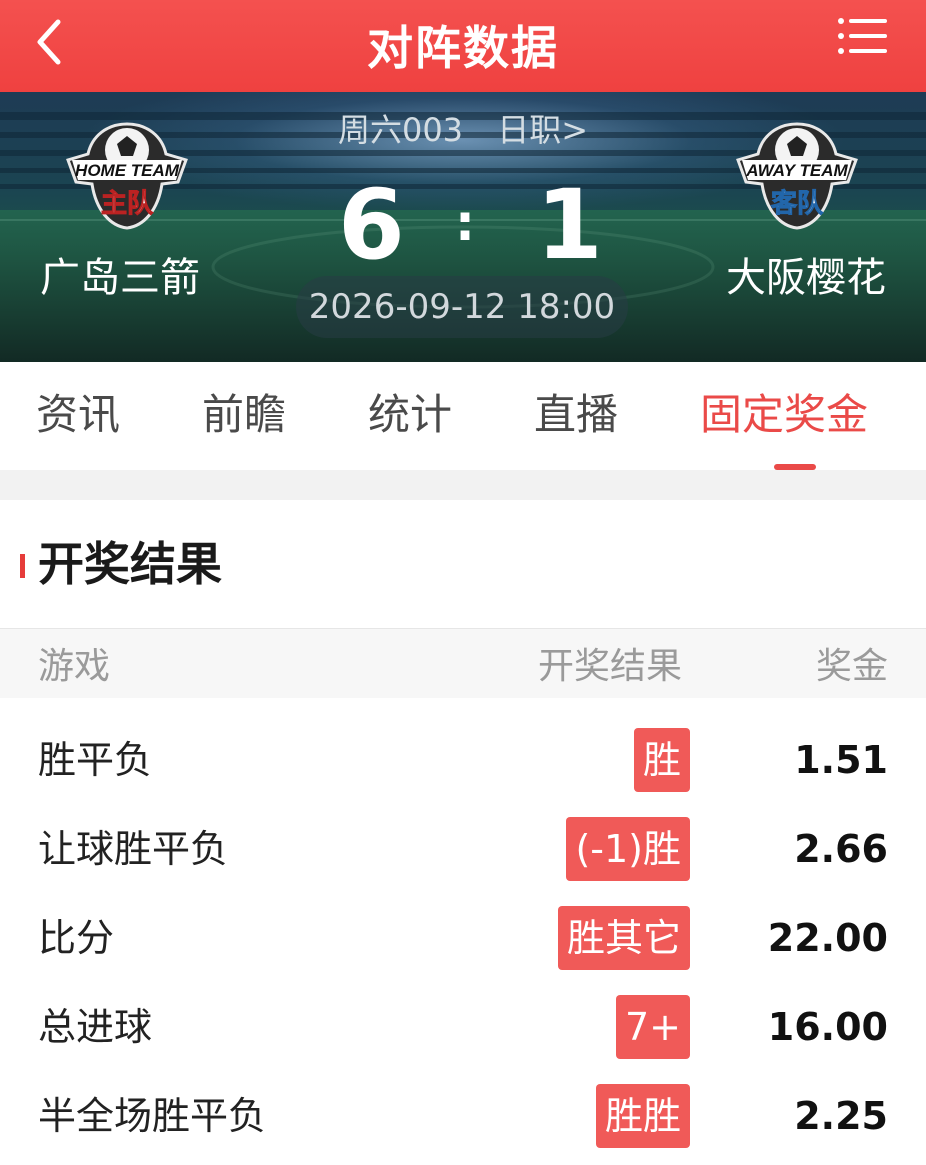  I want to click on section-divider, so click(463, 485).